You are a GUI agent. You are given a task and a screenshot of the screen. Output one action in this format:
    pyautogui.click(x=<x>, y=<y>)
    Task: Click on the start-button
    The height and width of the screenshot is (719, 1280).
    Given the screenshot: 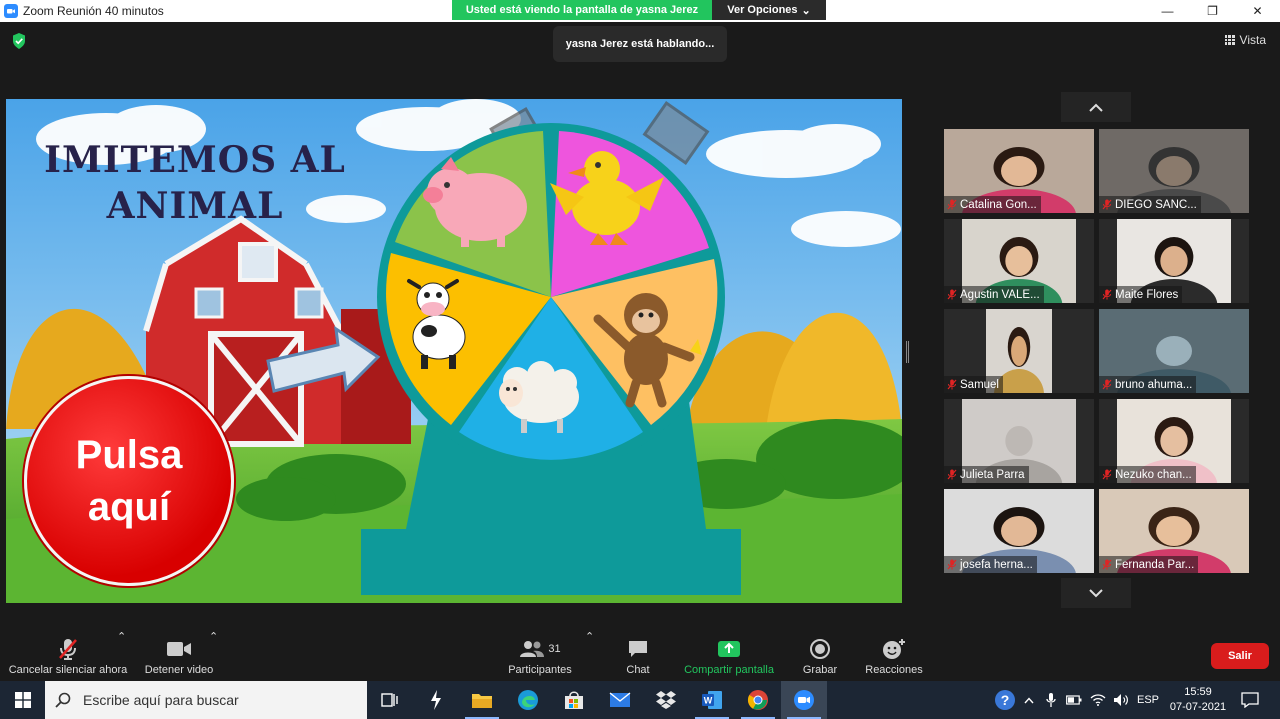 What is the action you would take?
    pyautogui.click(x=22, y=700)
    